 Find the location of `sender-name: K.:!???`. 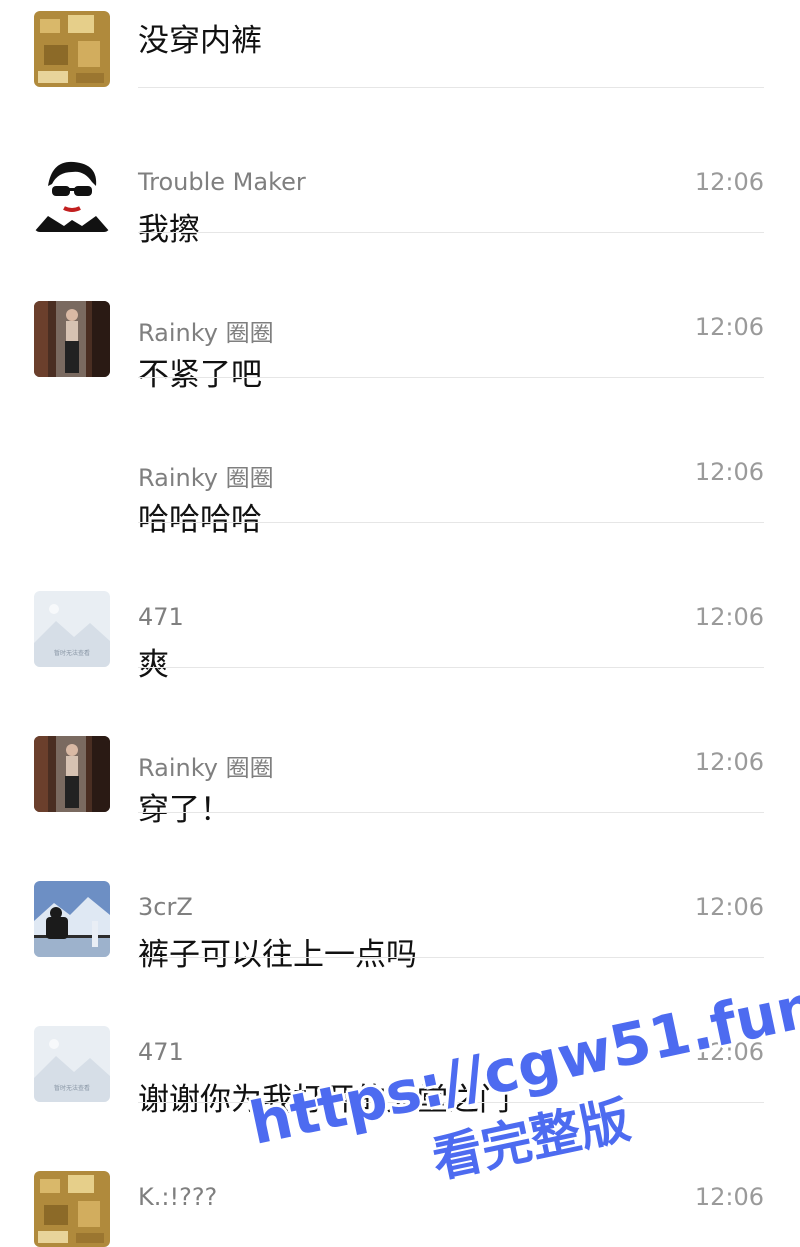

sender-name: K.:!??? is located at coordinates (178, 1197).